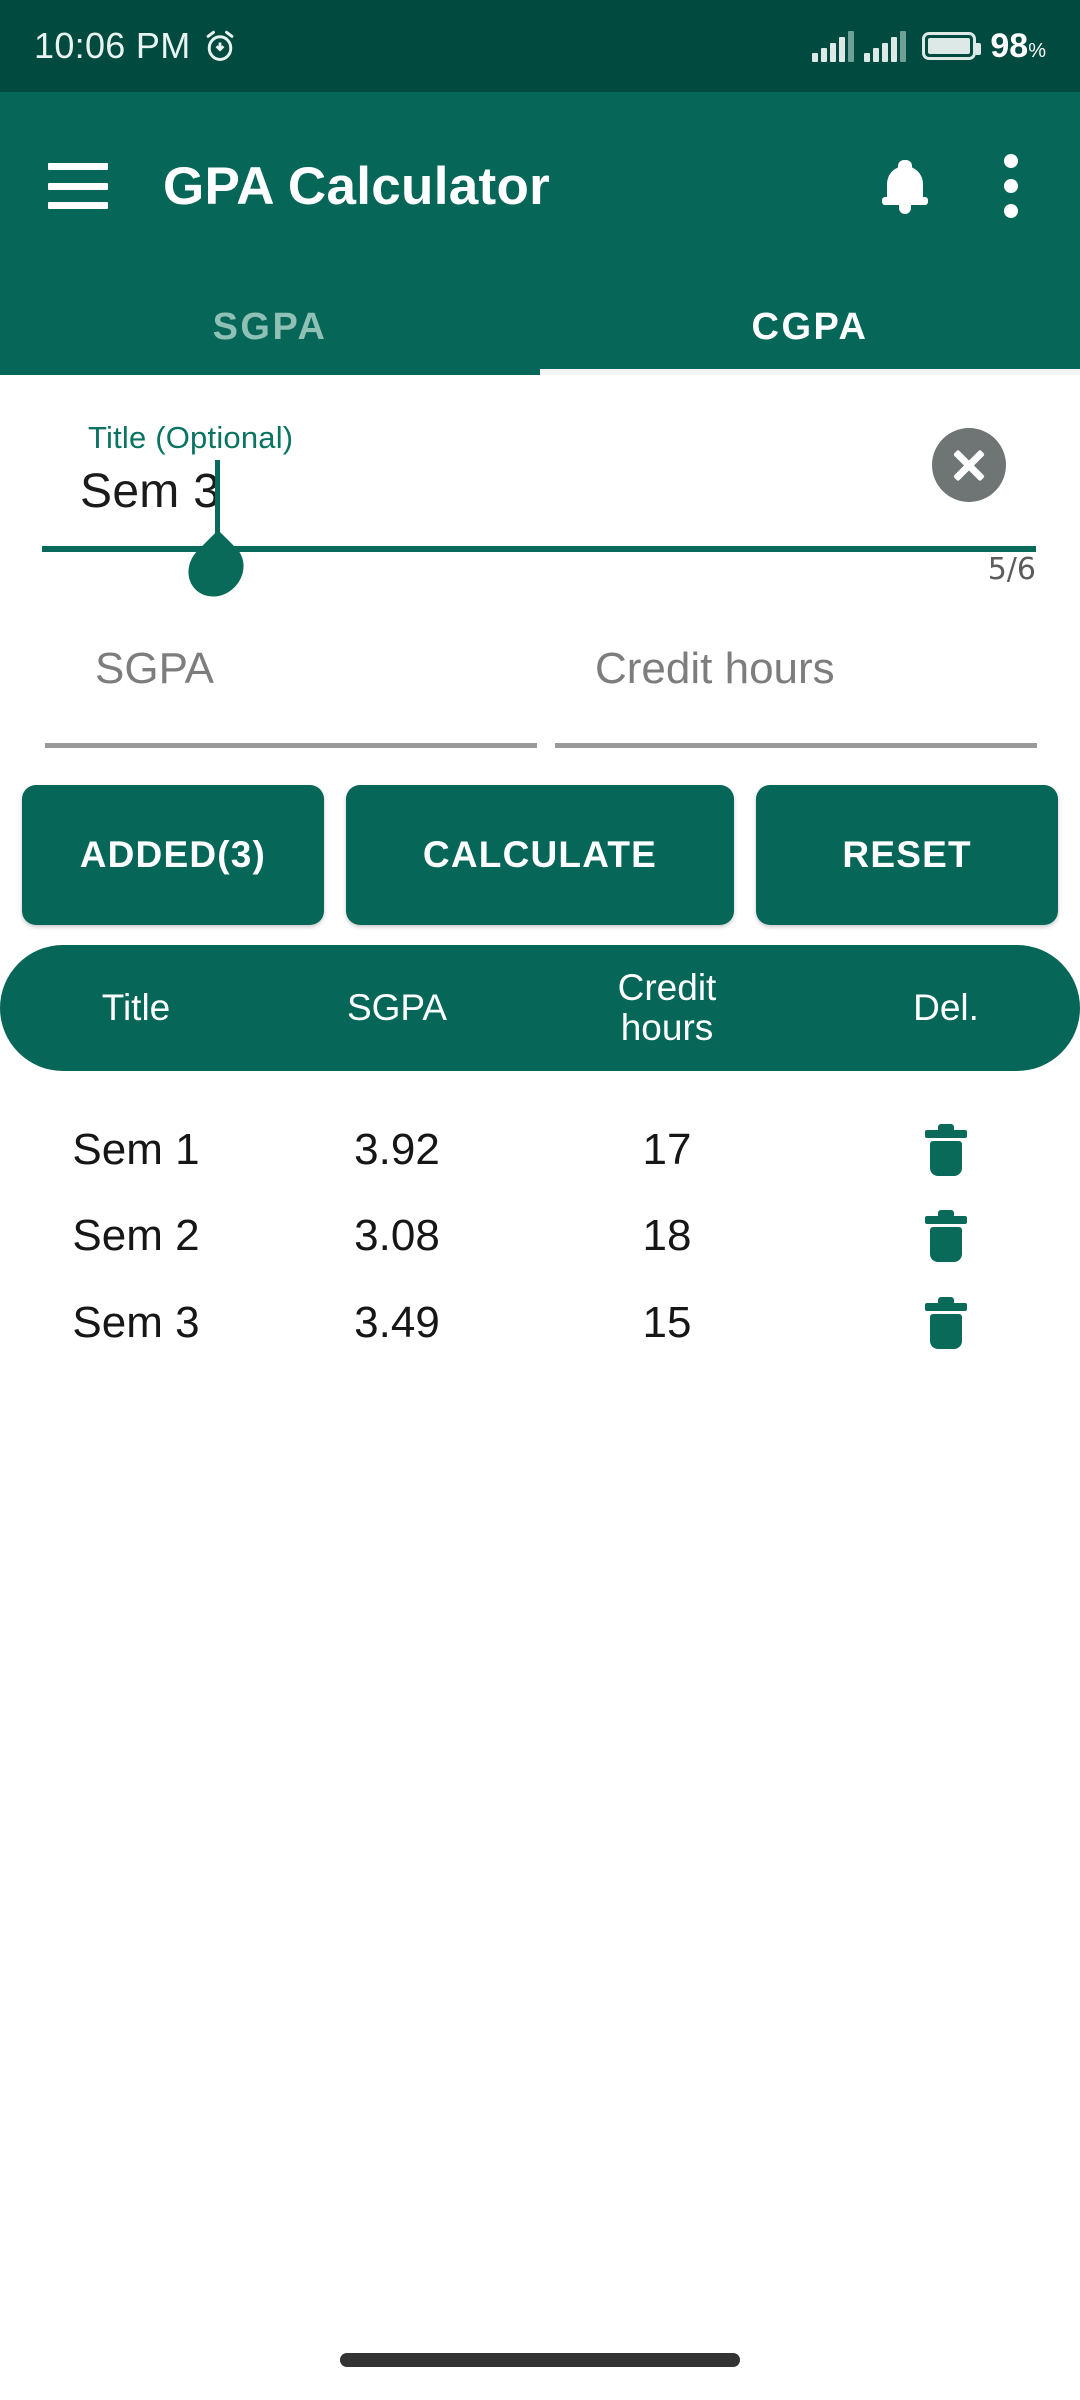 This screenshot has width=1080, height=2400. Describe the element at coordinates (796, 745) in the screenshot. I see `credit-hours-input-underline` at that location.